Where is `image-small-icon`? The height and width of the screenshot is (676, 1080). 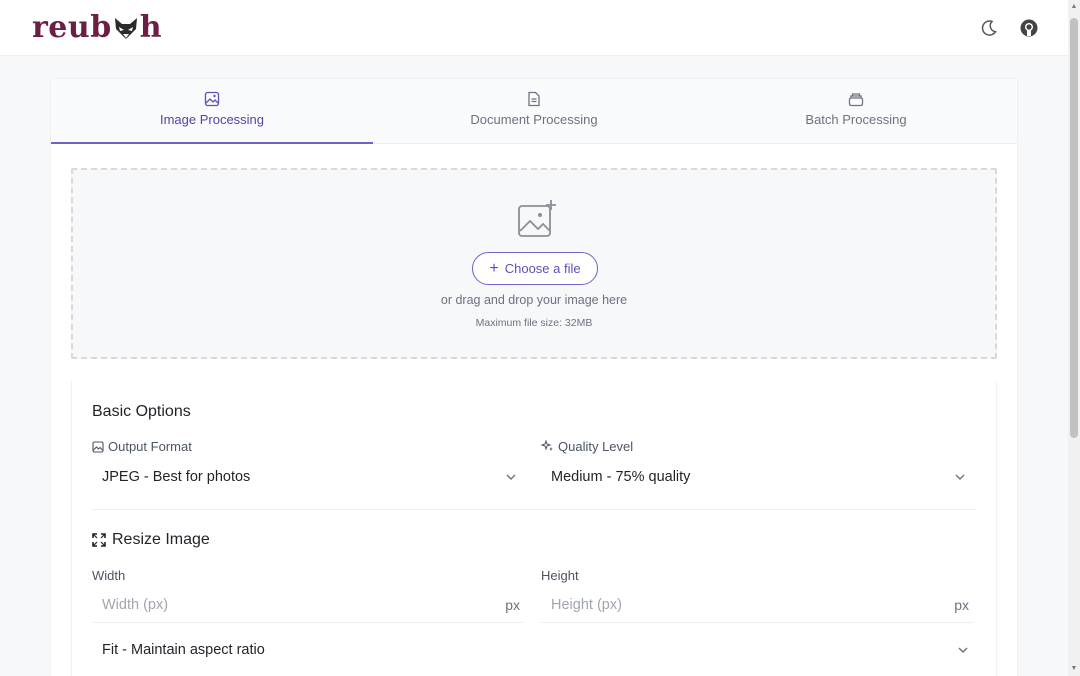
image-small-icon is located at coordinates (98, 446).